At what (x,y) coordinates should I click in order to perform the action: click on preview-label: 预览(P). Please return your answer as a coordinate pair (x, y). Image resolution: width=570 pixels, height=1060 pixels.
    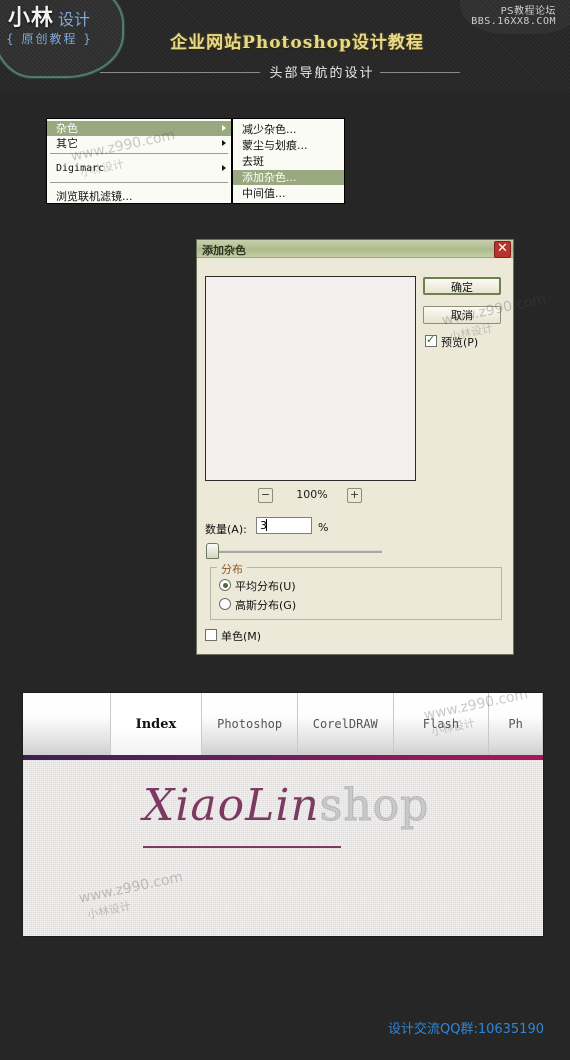
    Looking at the image, I should click on (460, 342).